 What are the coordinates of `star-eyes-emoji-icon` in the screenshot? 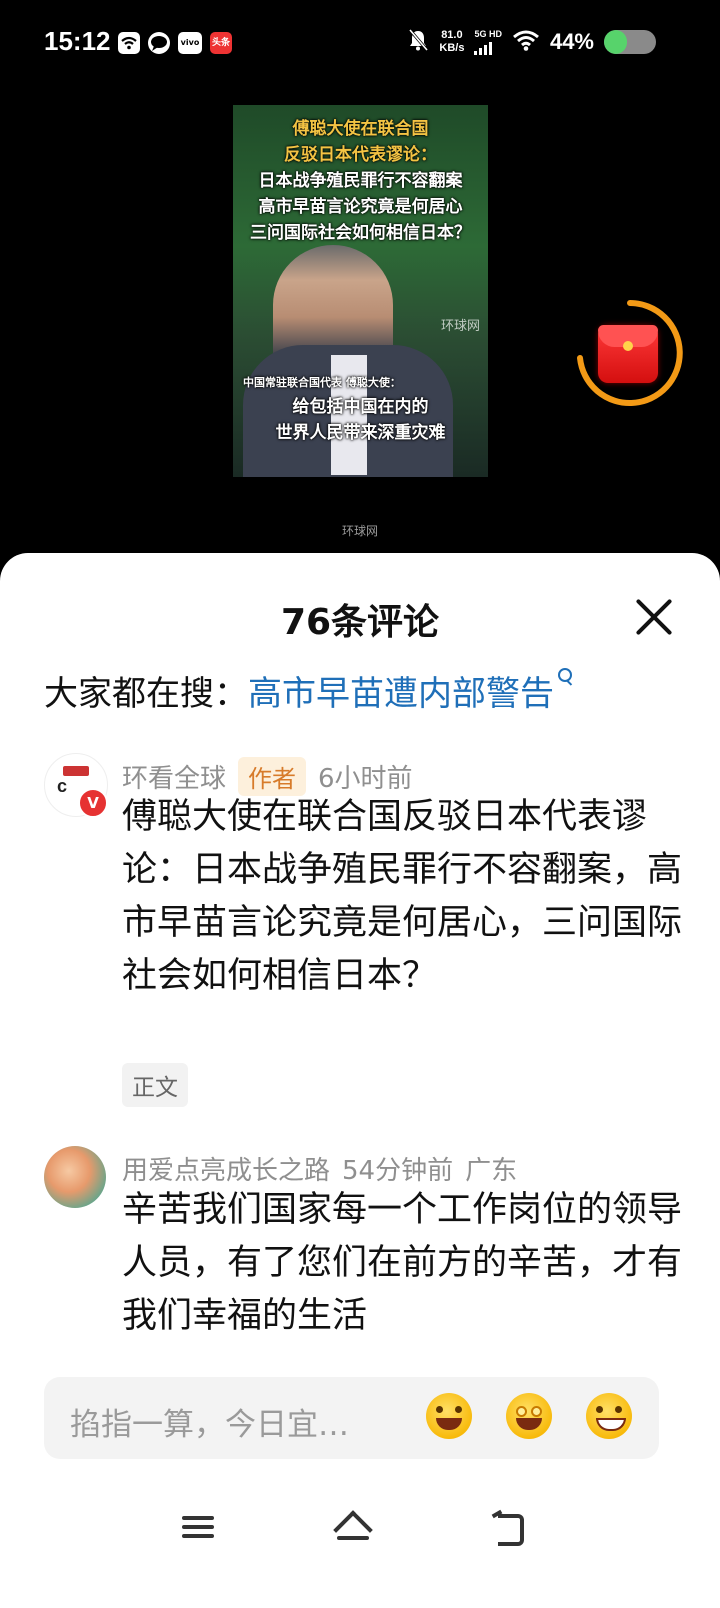 It's located at (529, 1416).